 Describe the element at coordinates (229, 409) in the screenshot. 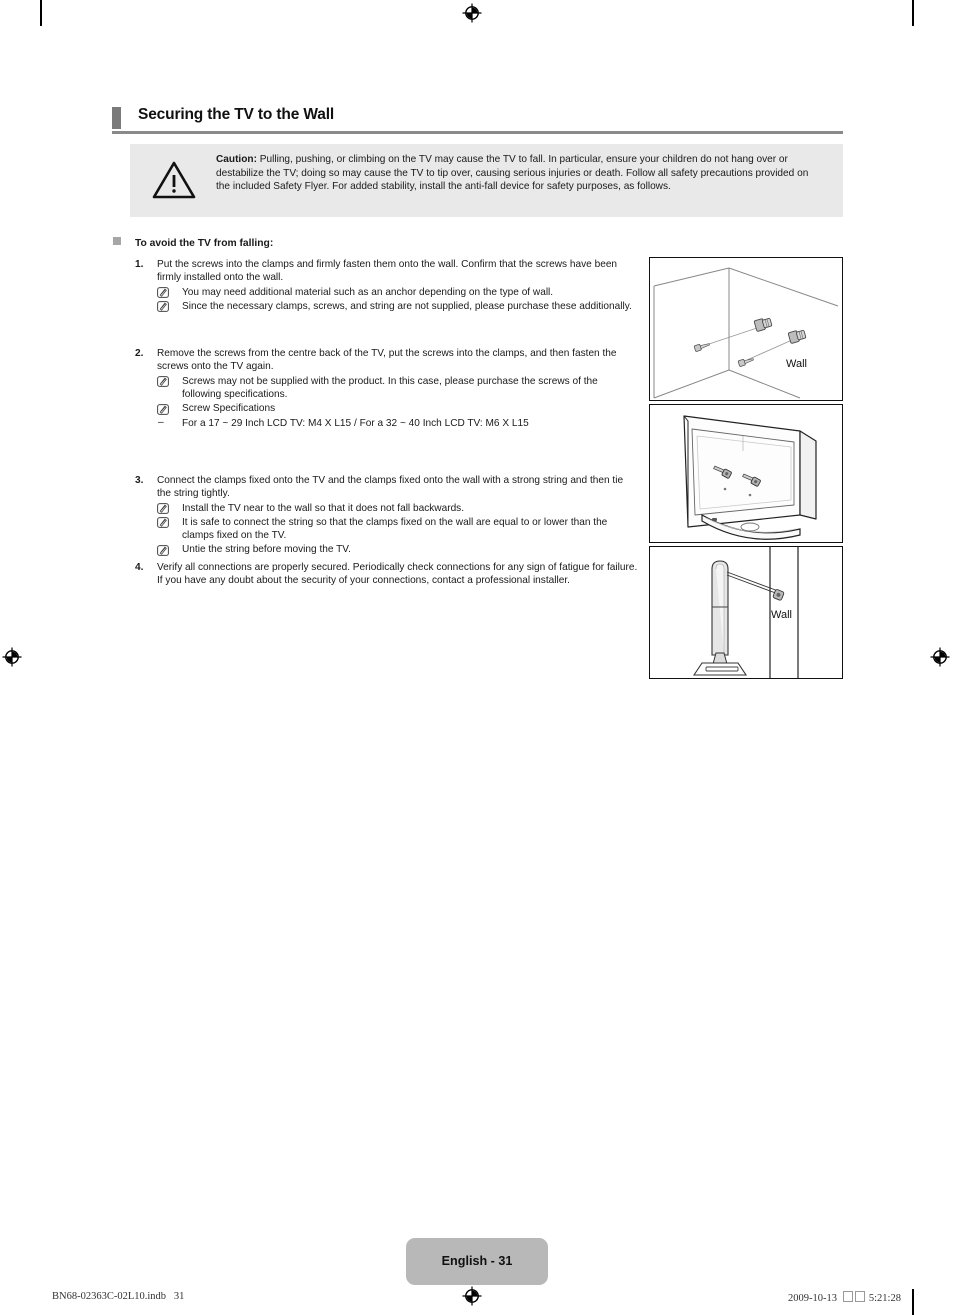

I see `note-text: Screw Specifications` at that location.